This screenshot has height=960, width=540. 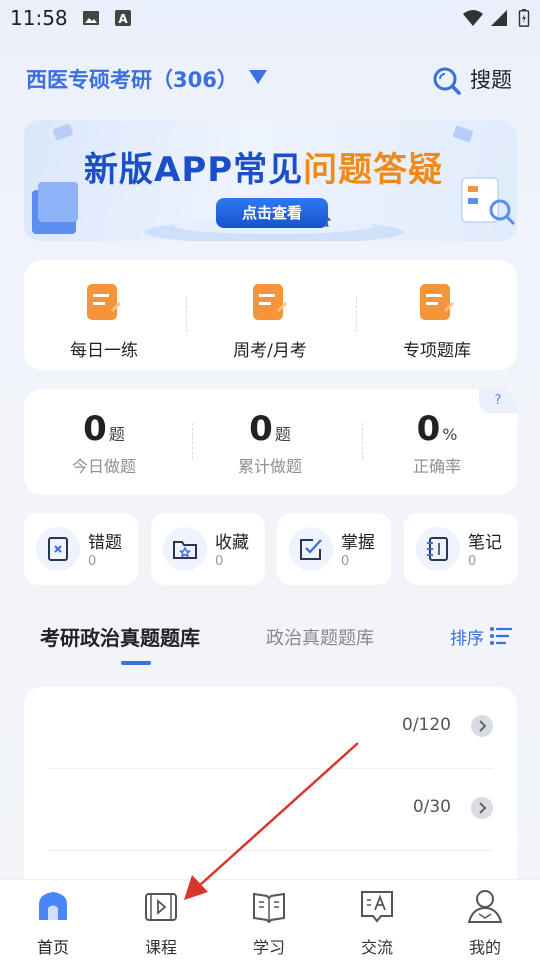 I want to click on progress-text: 0/120, so click(x=426, y=725).